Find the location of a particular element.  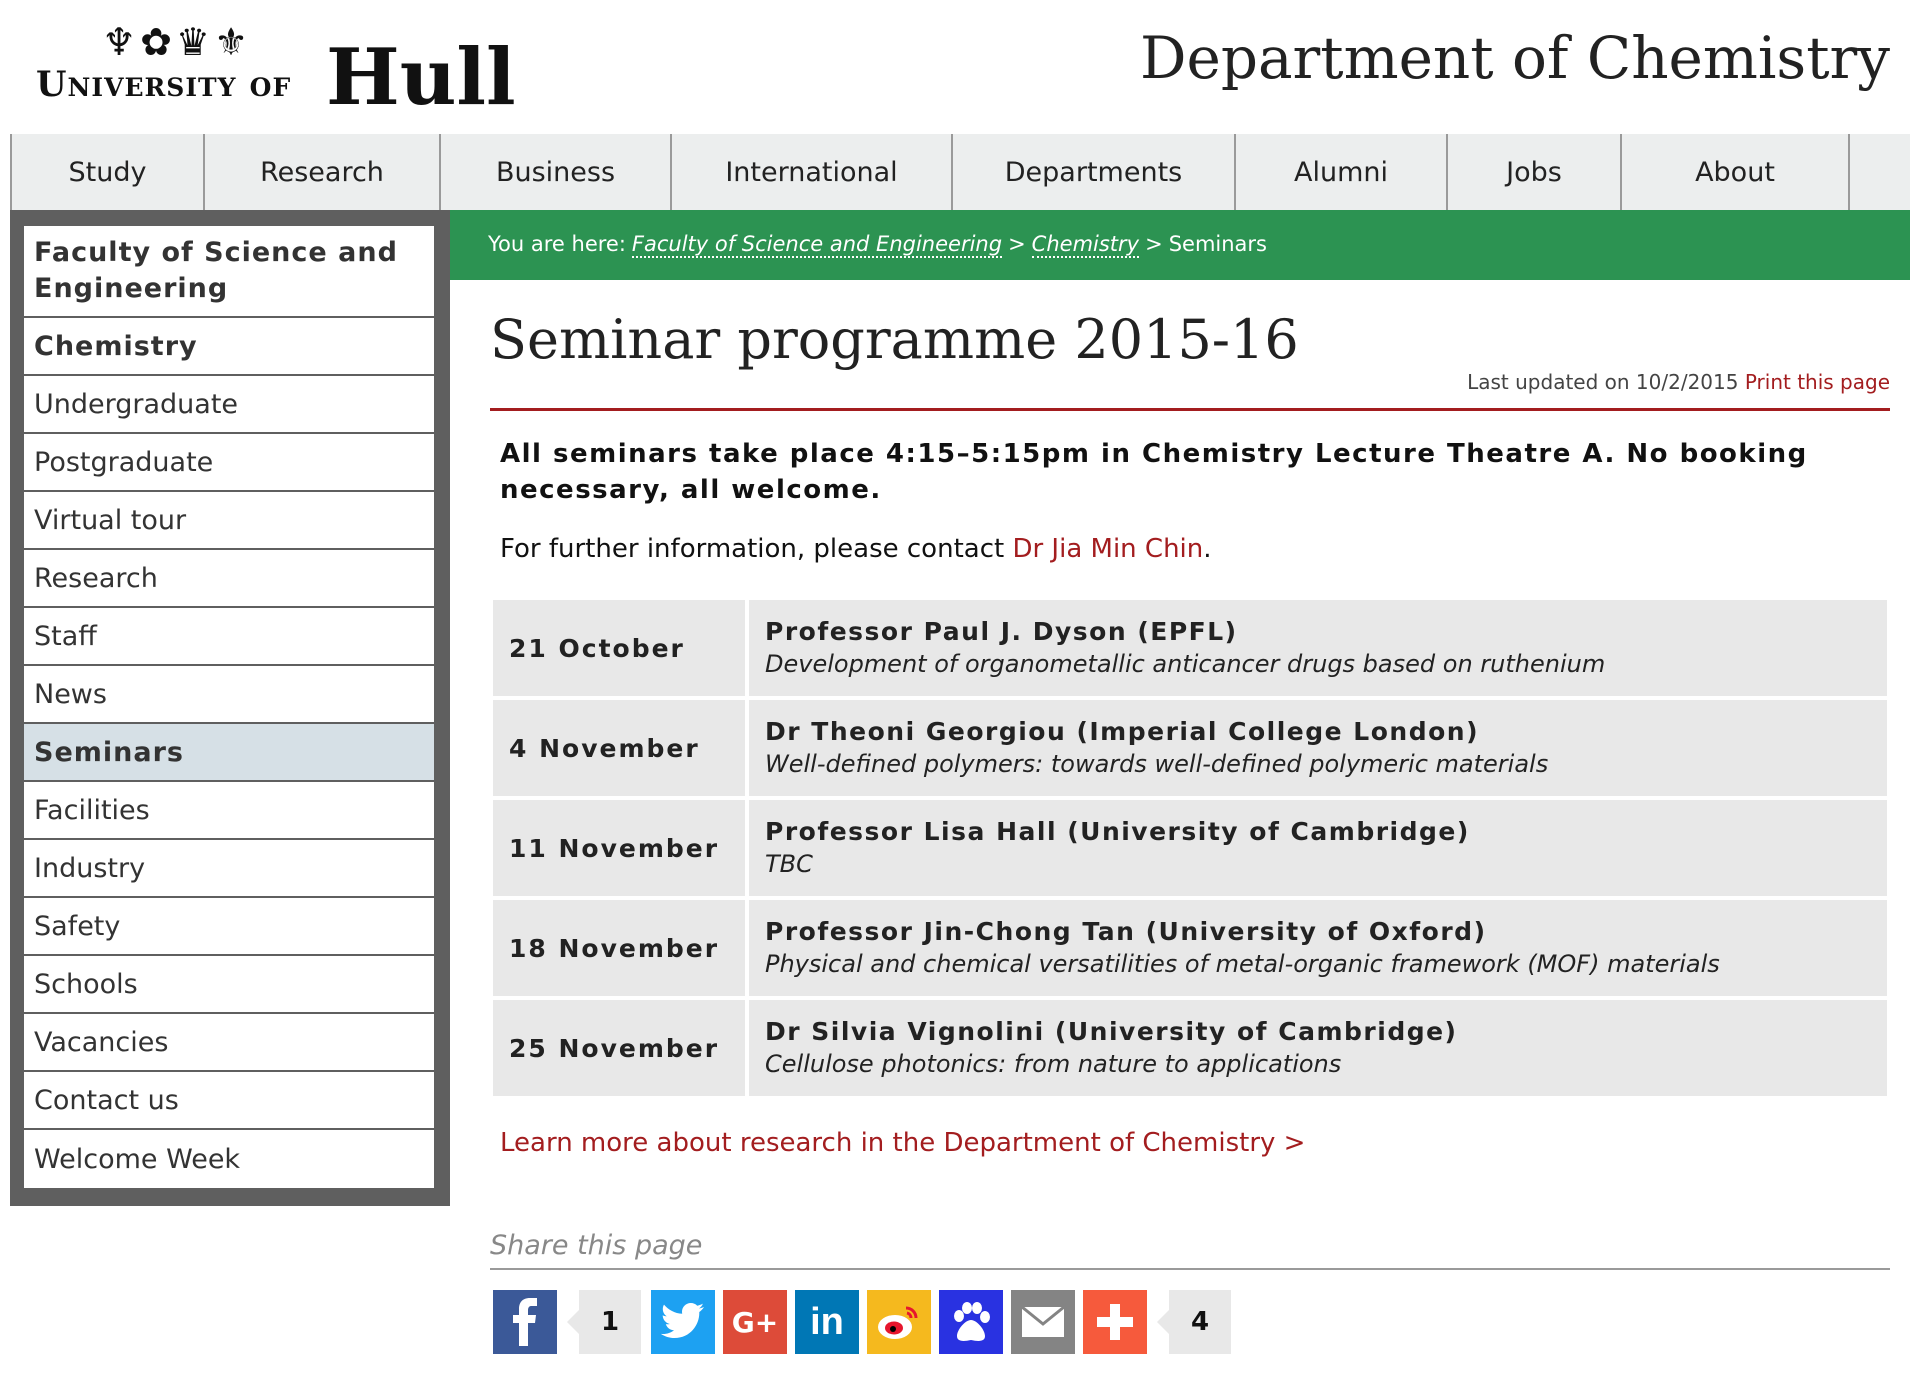

contact-text: For further information, please contact is located at coordinates (752, 549).